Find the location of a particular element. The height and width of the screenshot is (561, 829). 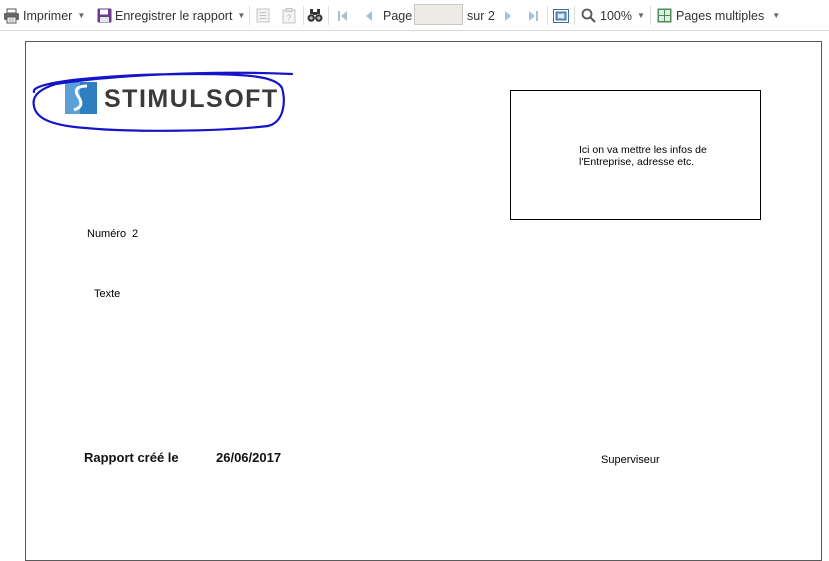

printer-icon is located at coordinates (11, 15).